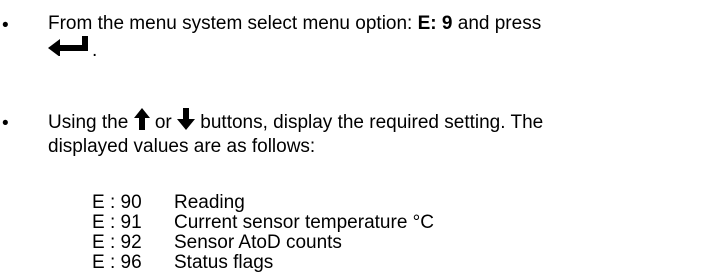 The width and height of the screenshot is (717, 278). I want to click on step-1-text-before: From the menu system select menu option:, so click(233, 23).